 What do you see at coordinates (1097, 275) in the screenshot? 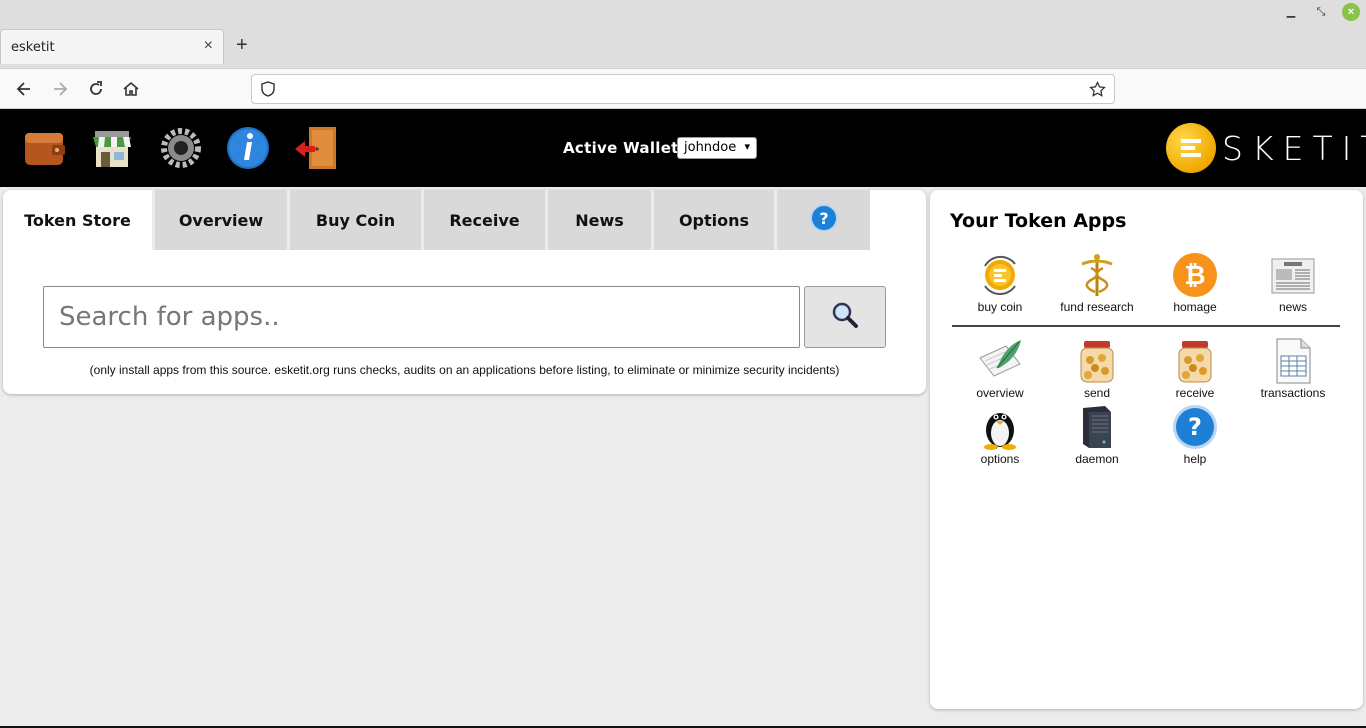
I see `caduceus-icon` at bounding box center [1097, 275].